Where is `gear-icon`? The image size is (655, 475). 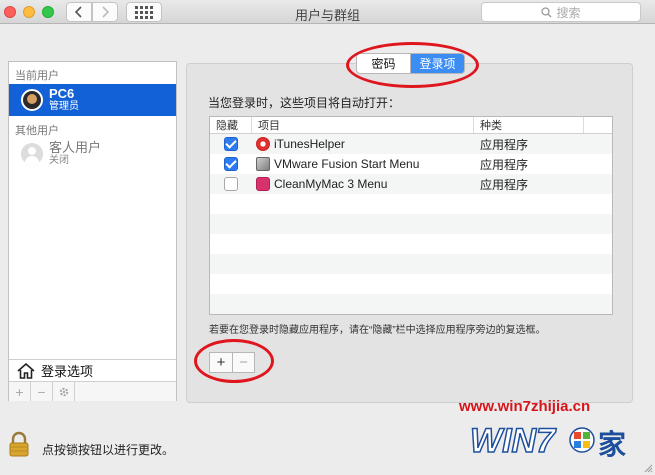
gear-icon is located at coordinates (63, 391).